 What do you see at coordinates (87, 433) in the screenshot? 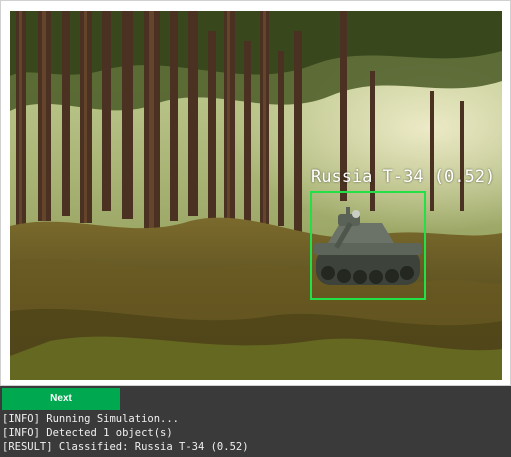
I see `console-line-detected: [INFO] Detected 1 object(s)` at bounding box center [87, 433].